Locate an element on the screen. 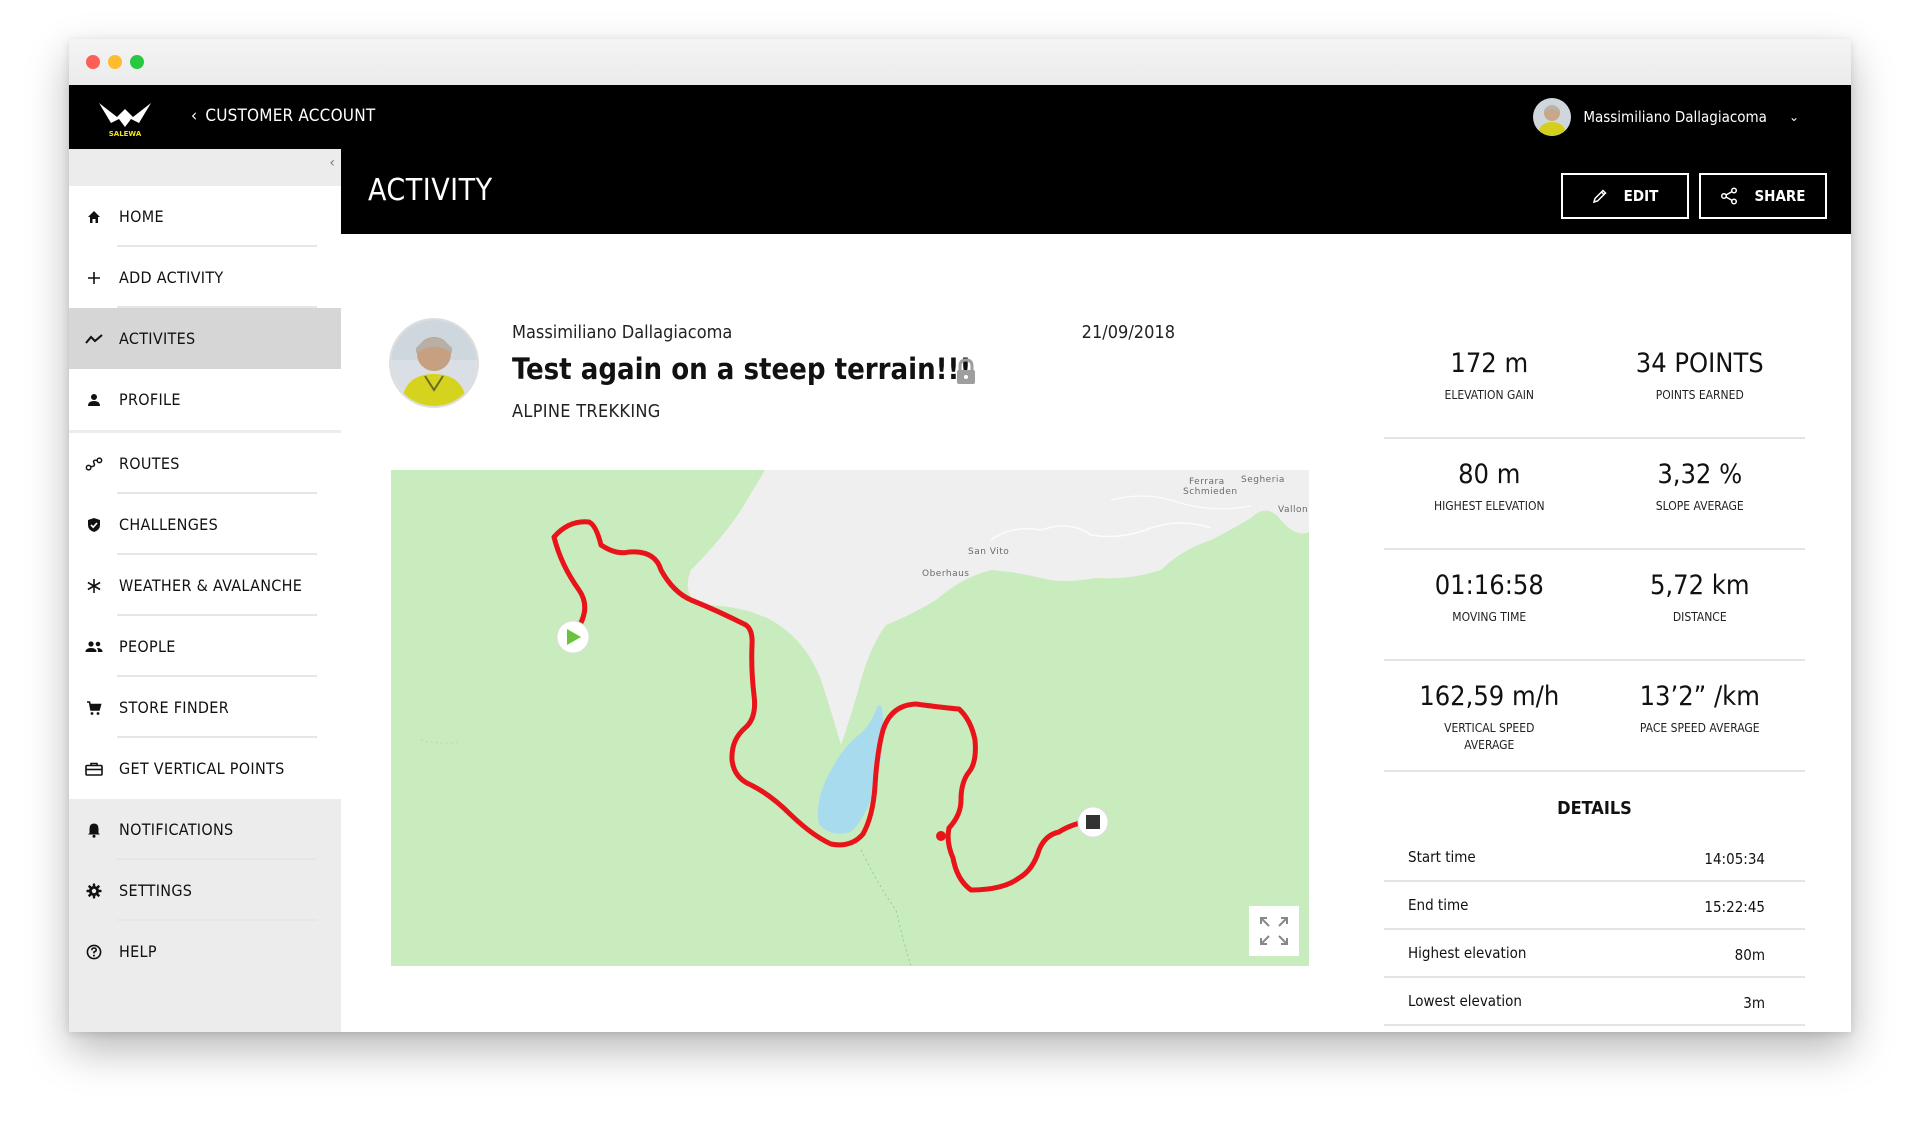  map-place-label: Ferrara is located at coordinates (1207, 482).